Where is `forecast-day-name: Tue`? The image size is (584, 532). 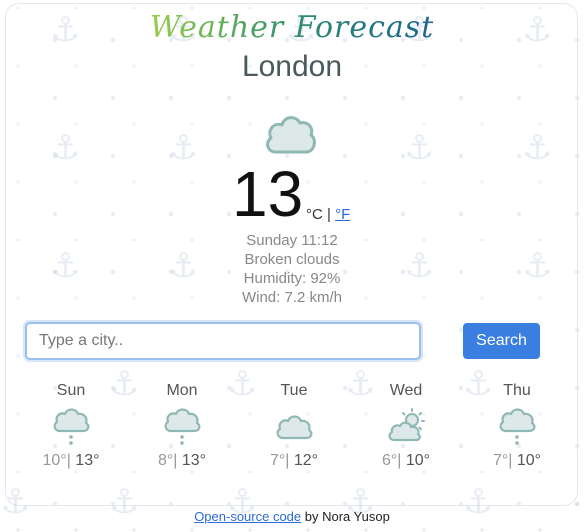 forecast-day-name: Tue is located at coordinates (294, 390).